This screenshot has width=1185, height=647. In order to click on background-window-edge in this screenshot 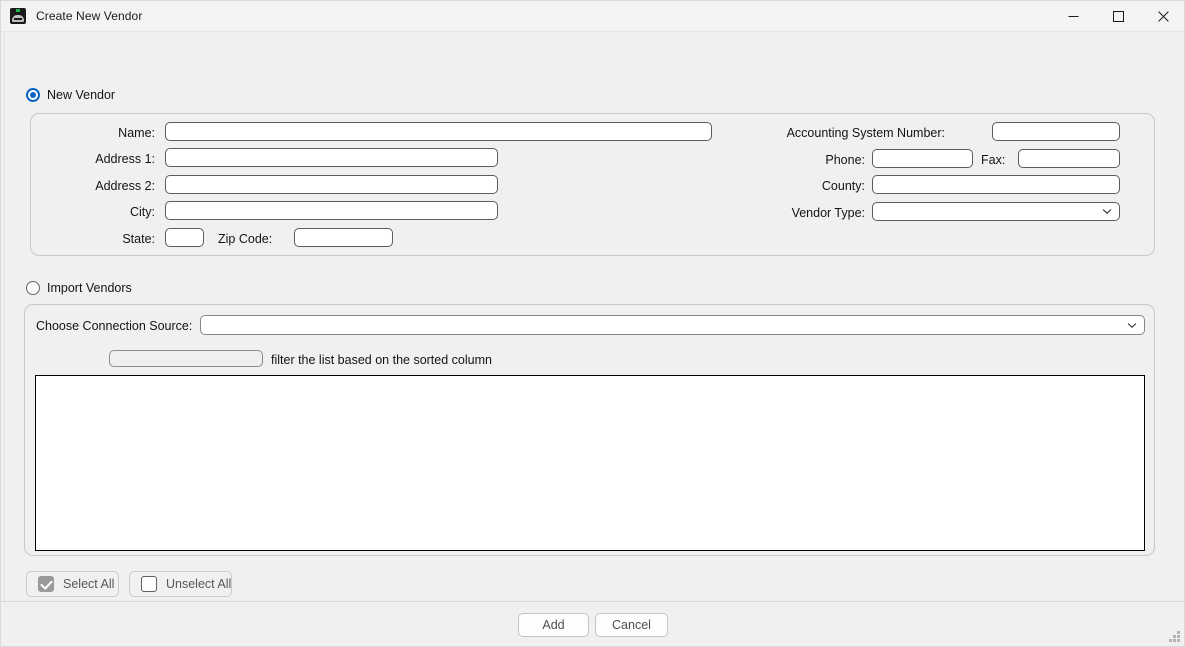, I will do `click(3, 339)`.